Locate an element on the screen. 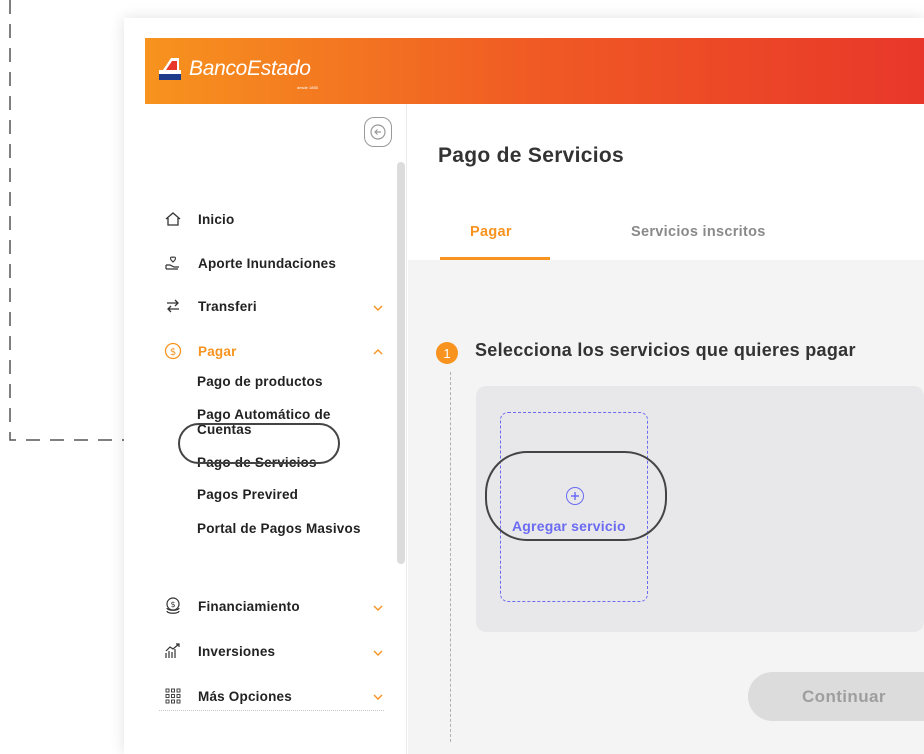 The width and height of the screenshot is (924, 754). step-connector-line is located at coordinates (450, 557).